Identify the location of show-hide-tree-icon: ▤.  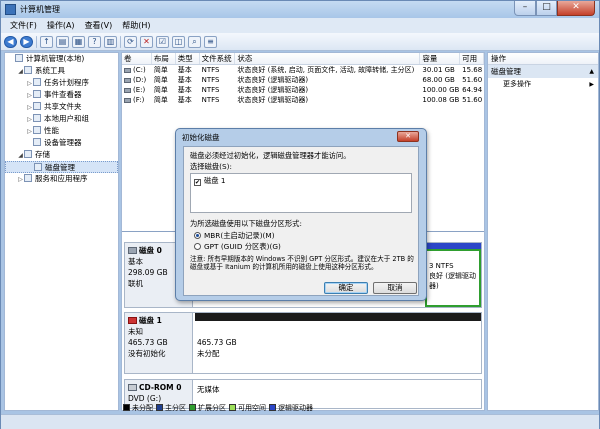
(62, 41).